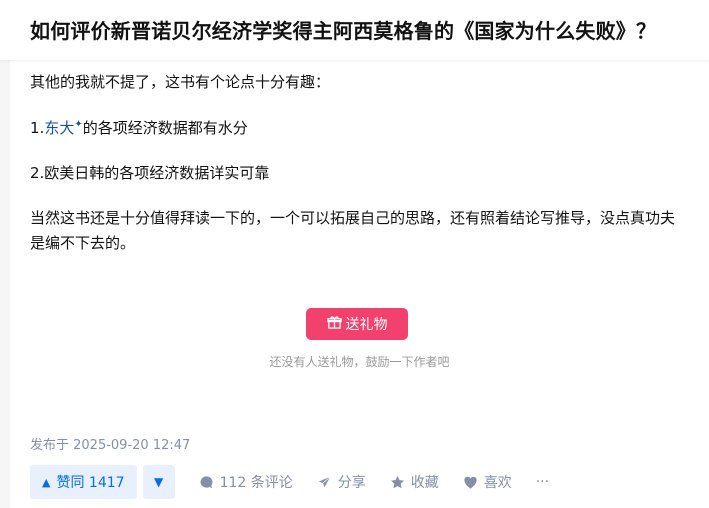 This screenshot has width=709, height=508. I want to click on share-button: 分享, so click(341, 482).